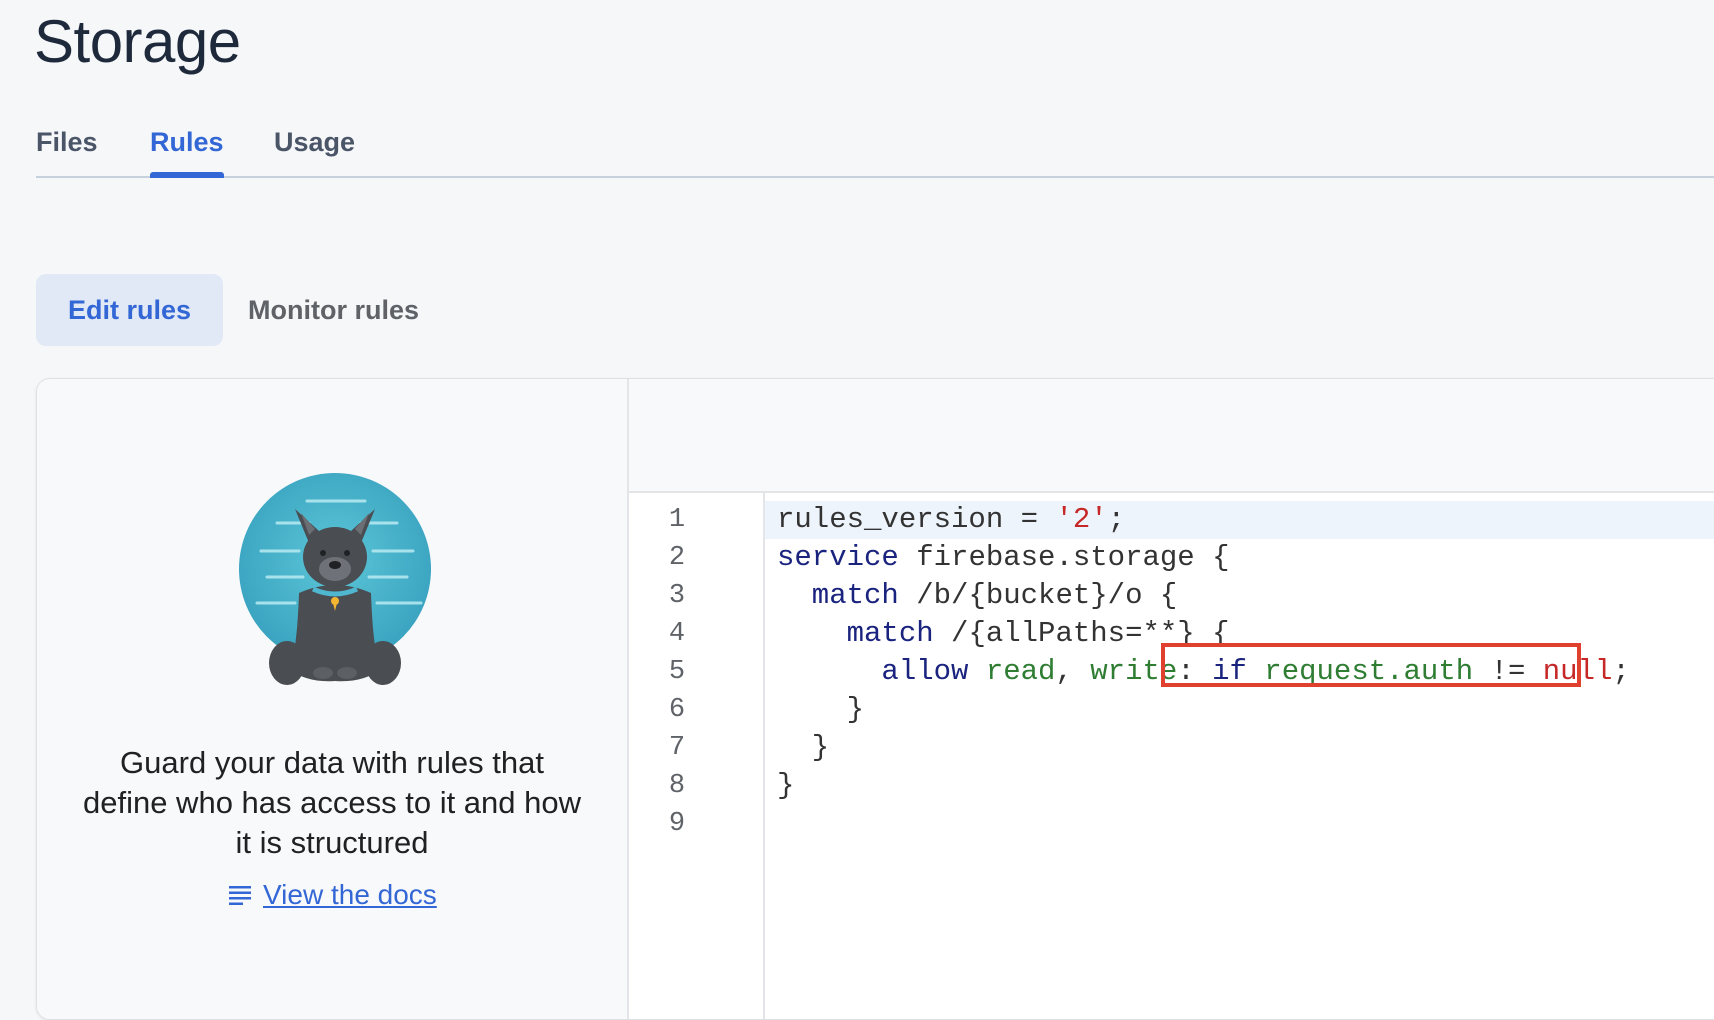  What do you see at coordinates (873, 671) in the screenshot?
I see `code-token: allow` at bounding box center [873, 671].